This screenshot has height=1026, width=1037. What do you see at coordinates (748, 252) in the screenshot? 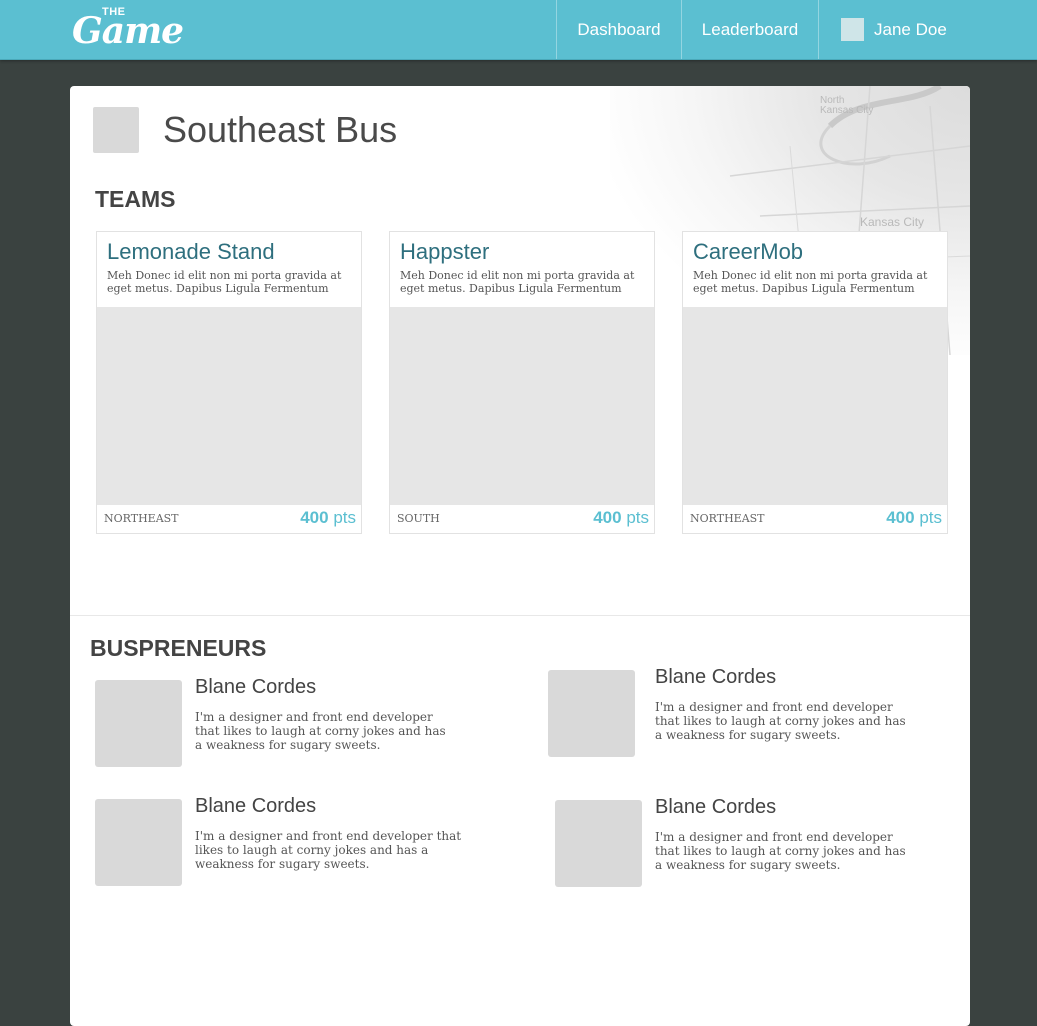
I see `team-name: CareerMob` at bounding box center [748, 252].